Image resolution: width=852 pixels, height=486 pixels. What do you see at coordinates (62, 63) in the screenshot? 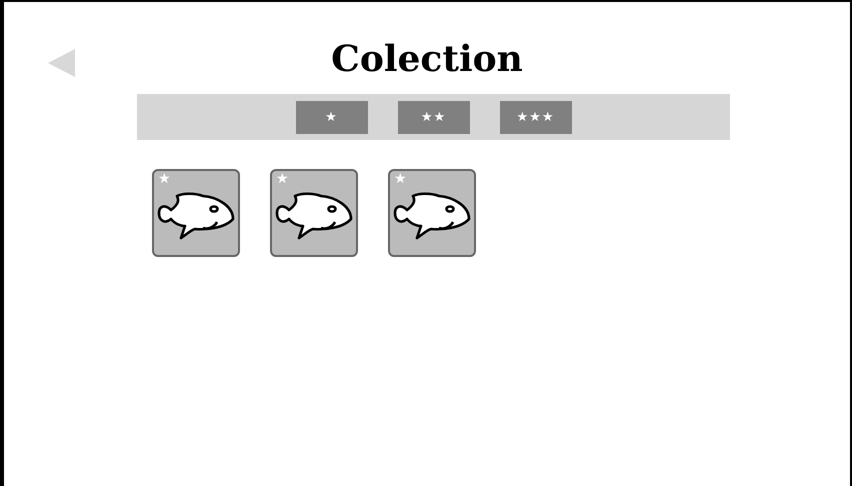
I see `back-icon` at bounding box center [62, 63].